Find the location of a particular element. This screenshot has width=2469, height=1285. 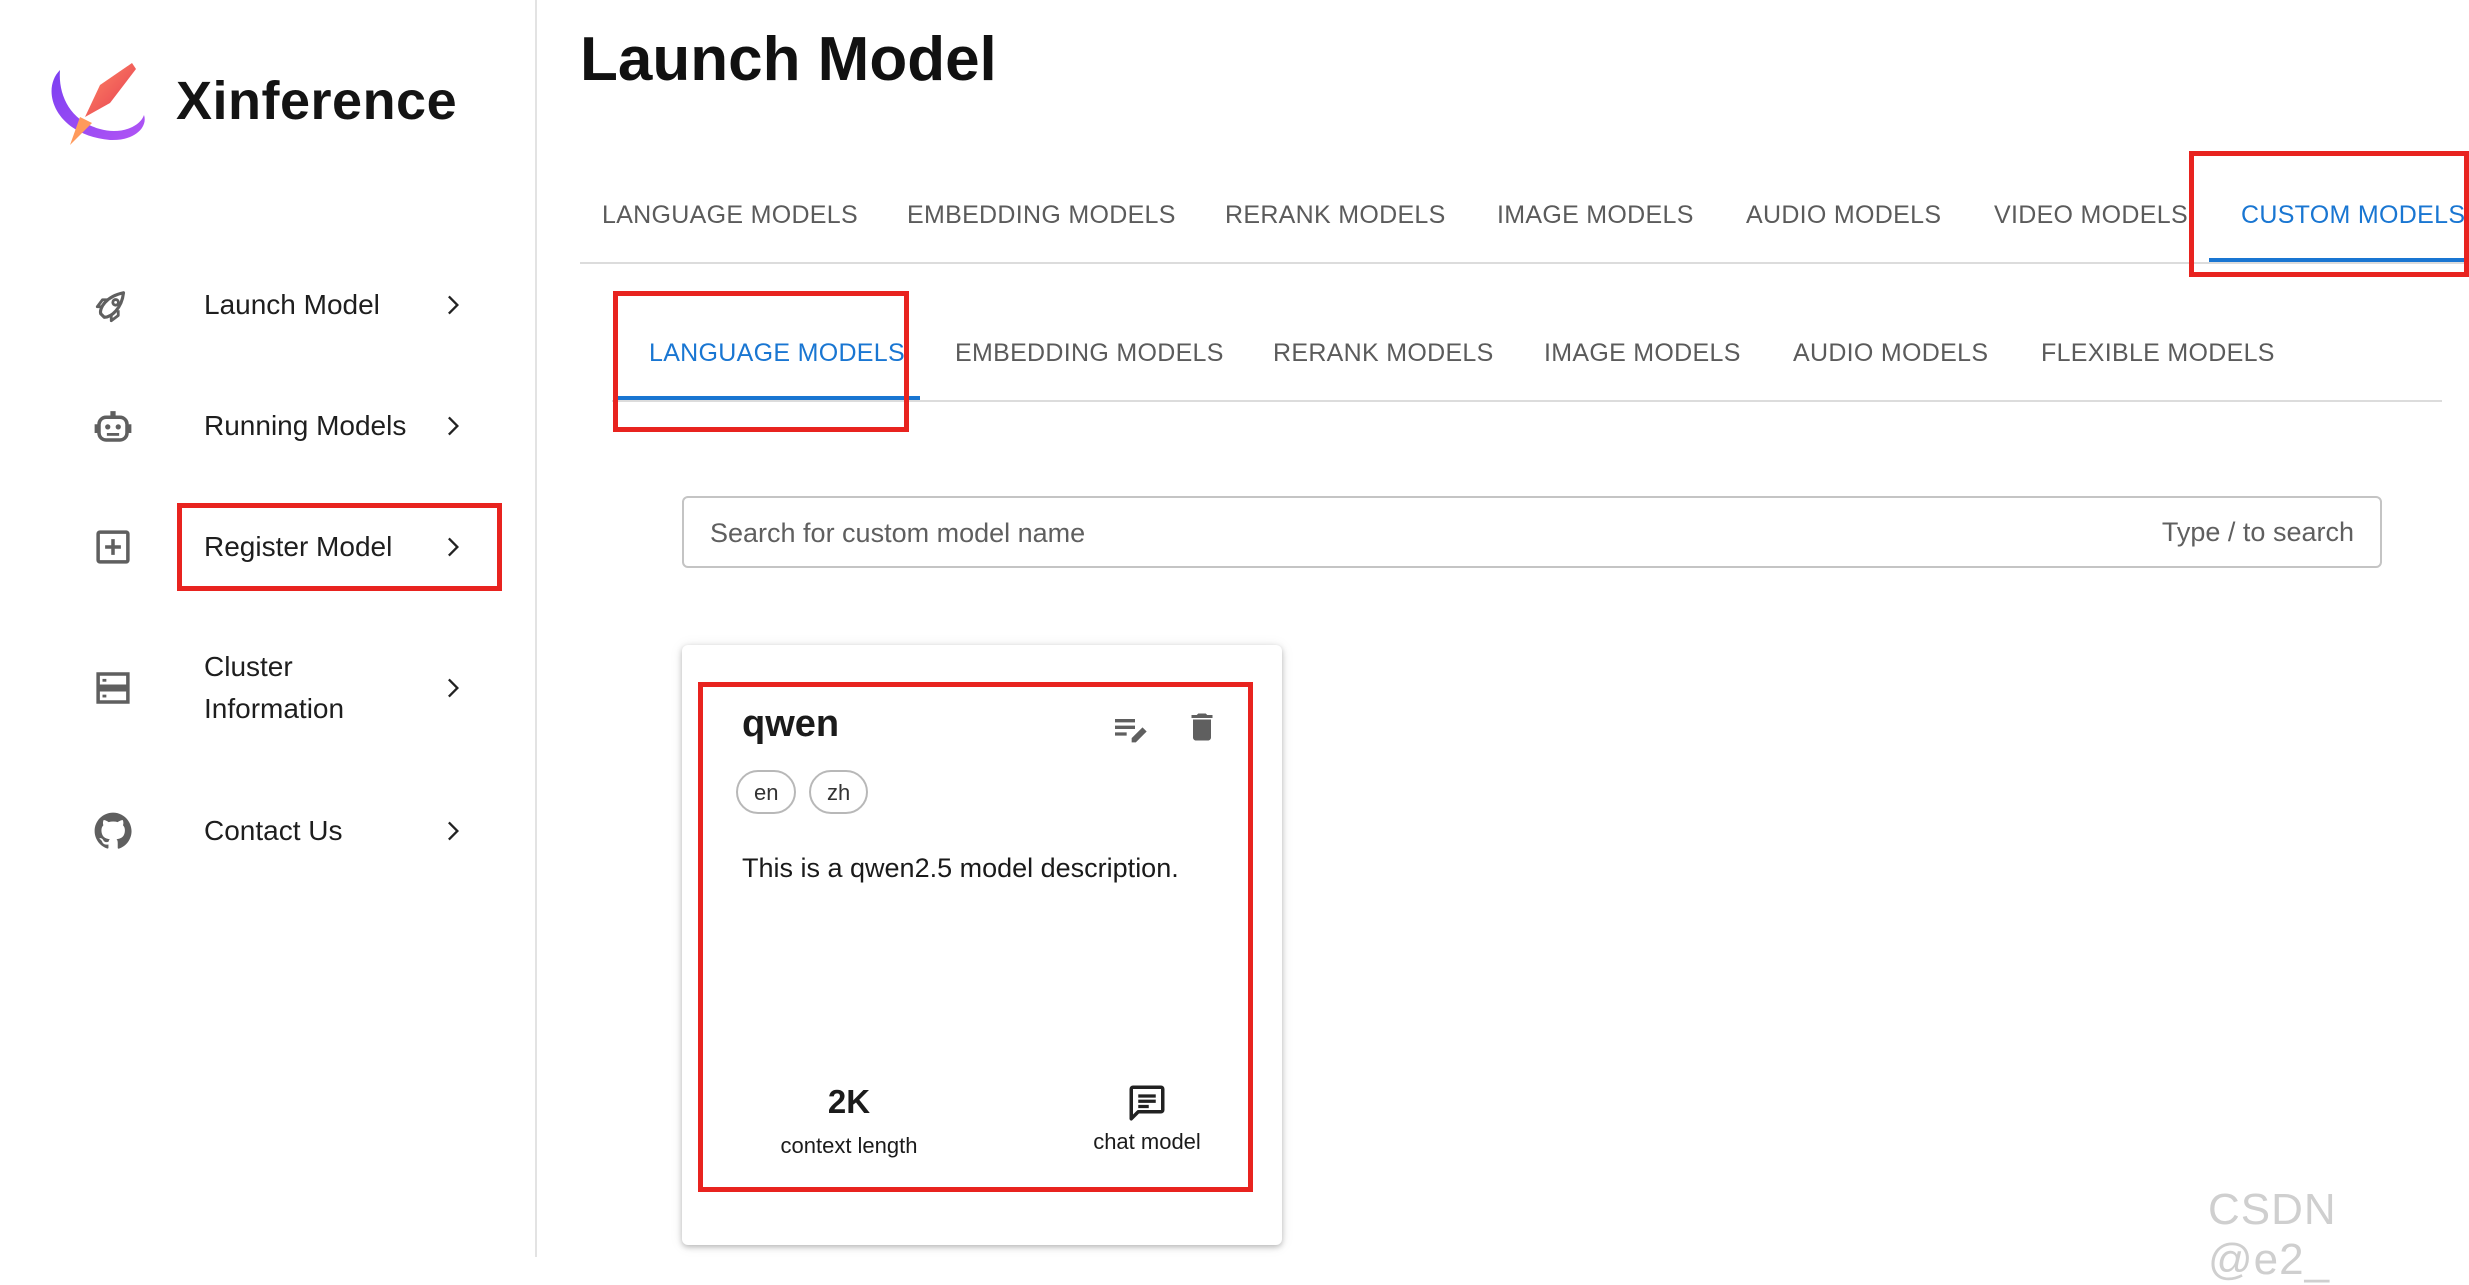

subtab-image-models: IMAGE MODELS is located at coordinates (1642, 359).